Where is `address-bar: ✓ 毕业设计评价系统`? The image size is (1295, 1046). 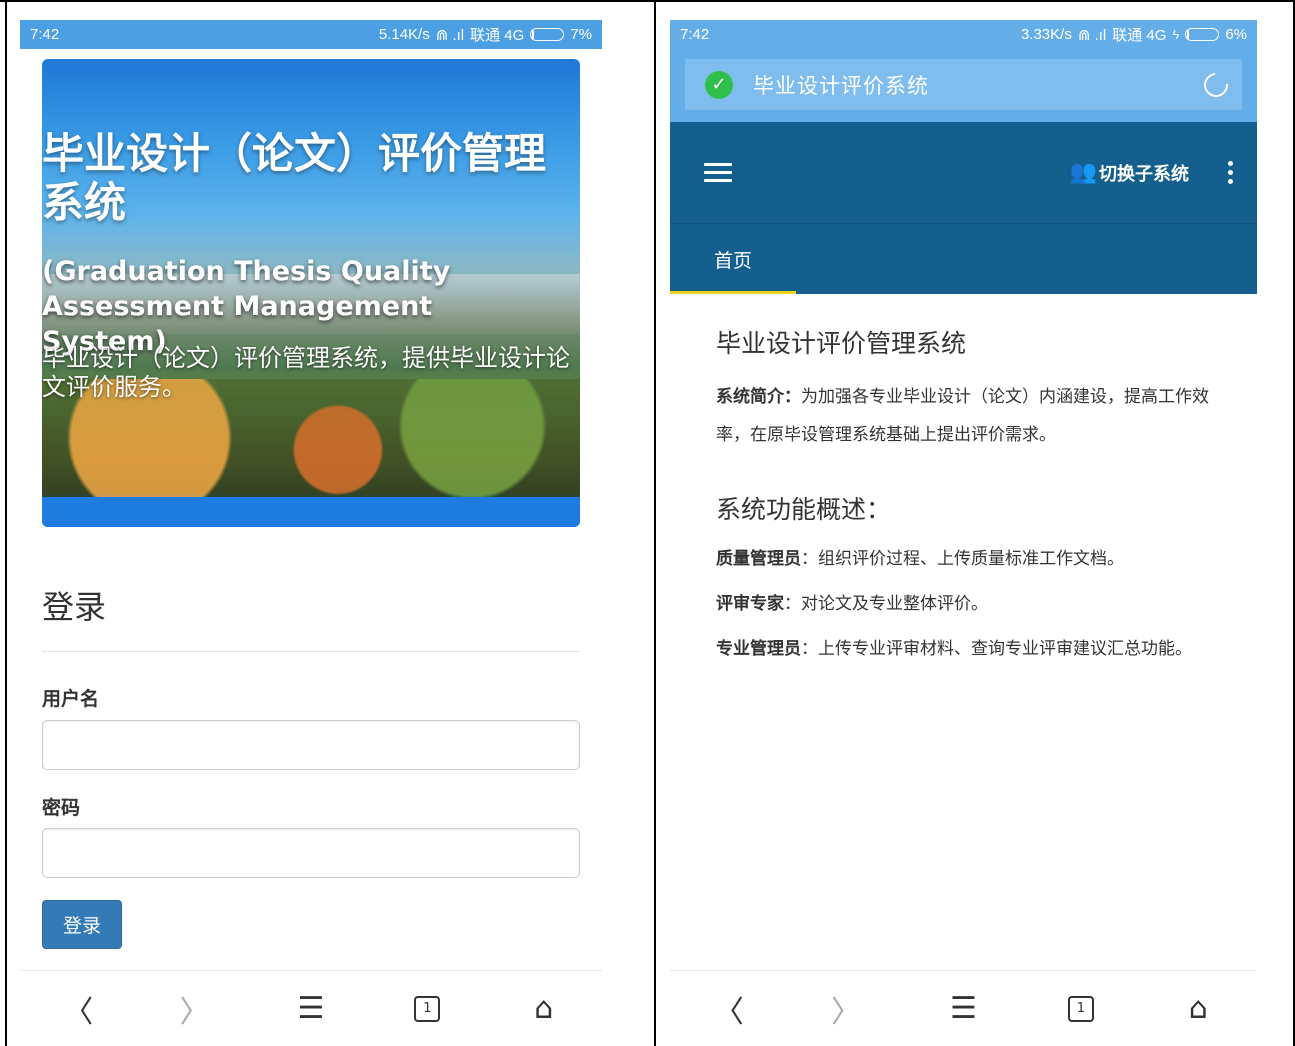 address-bar: ✓ 毕业设计评价系统 is located at coordinates (963, 84).